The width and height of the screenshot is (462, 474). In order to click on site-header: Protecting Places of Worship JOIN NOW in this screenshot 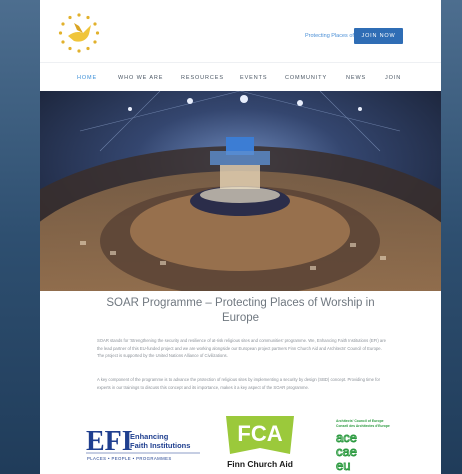, I will do `click(240, 31)`.